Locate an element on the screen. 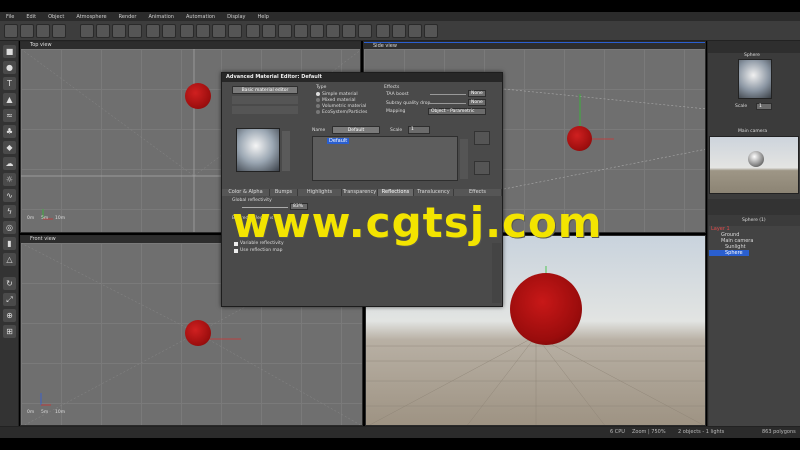 This screenshot has width=800, height=450. use-reflection-map-option: Use reflection map is located at coordinates (258, 250).